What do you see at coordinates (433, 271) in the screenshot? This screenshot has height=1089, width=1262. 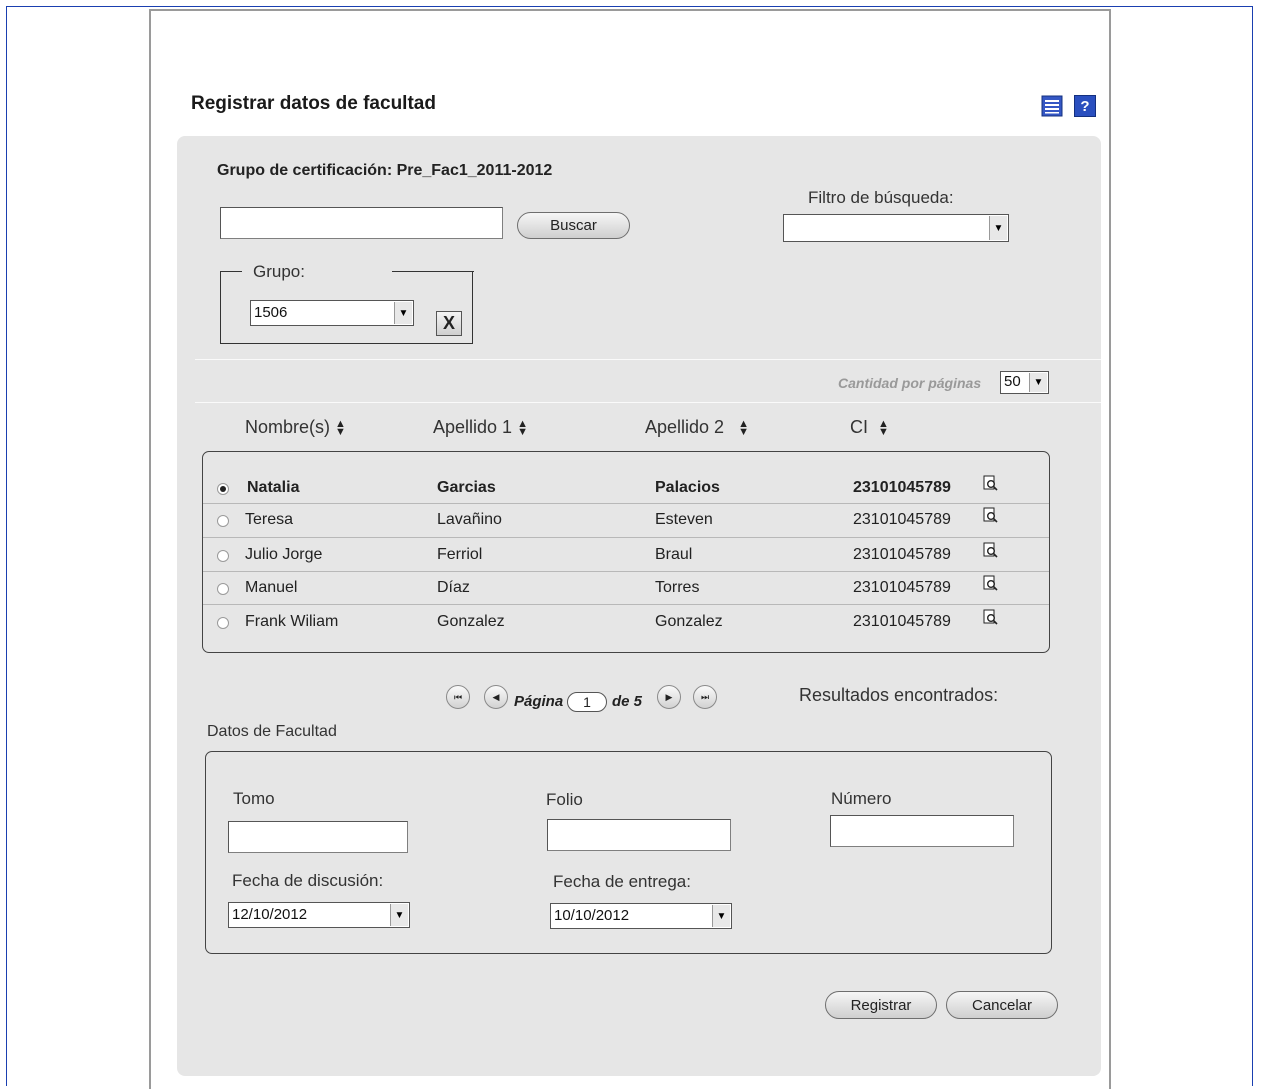 I see `fieldset-border-right` at bounding box center [433, 271].